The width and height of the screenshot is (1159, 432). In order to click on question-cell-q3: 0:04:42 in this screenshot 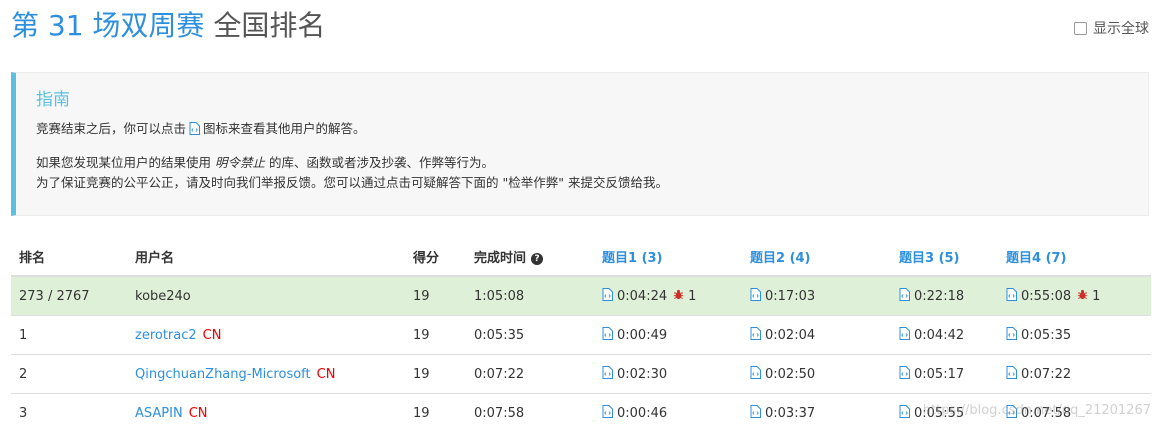, I will do `click(944, 335)`.